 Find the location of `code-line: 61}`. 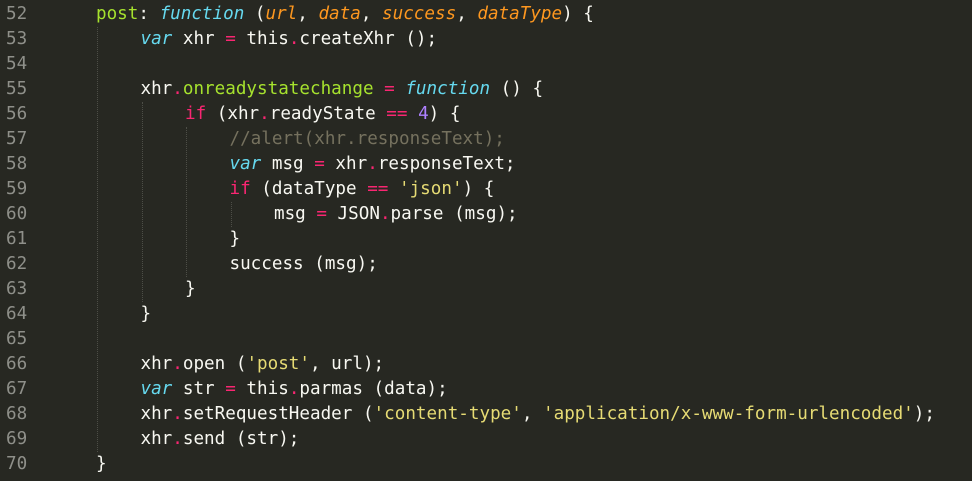

code-line: 61} is located at coordinates (486, 239).